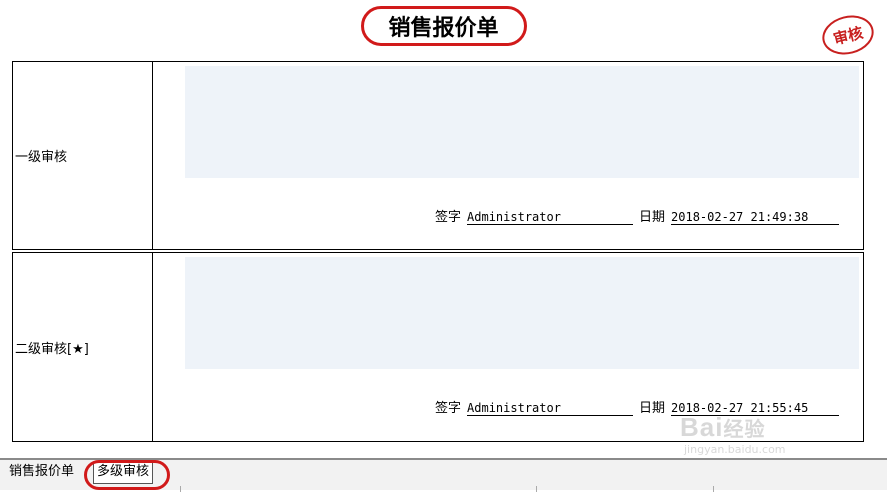  Describe the element at coordinates (83, 347) in the screenshot. I see `audit-level-label: 二级审核[★]` at that location.